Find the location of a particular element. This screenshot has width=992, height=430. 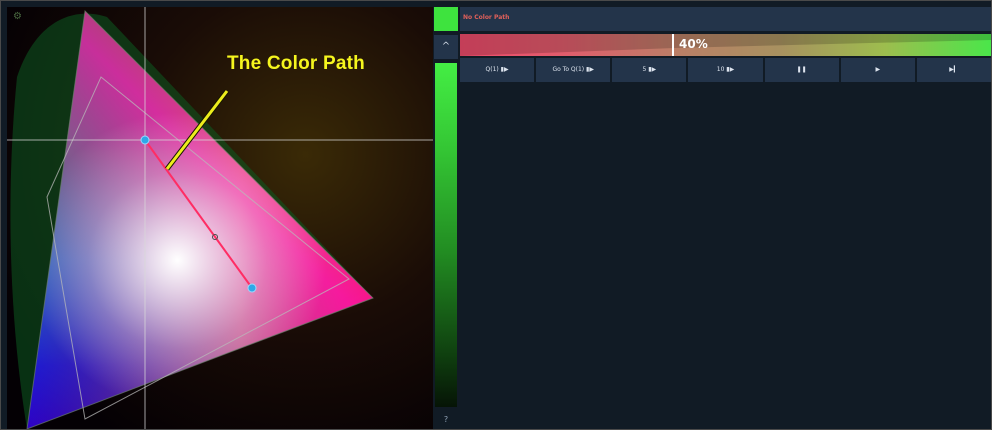

color-path-title: No Color Path is located at coordinates (486, 17).